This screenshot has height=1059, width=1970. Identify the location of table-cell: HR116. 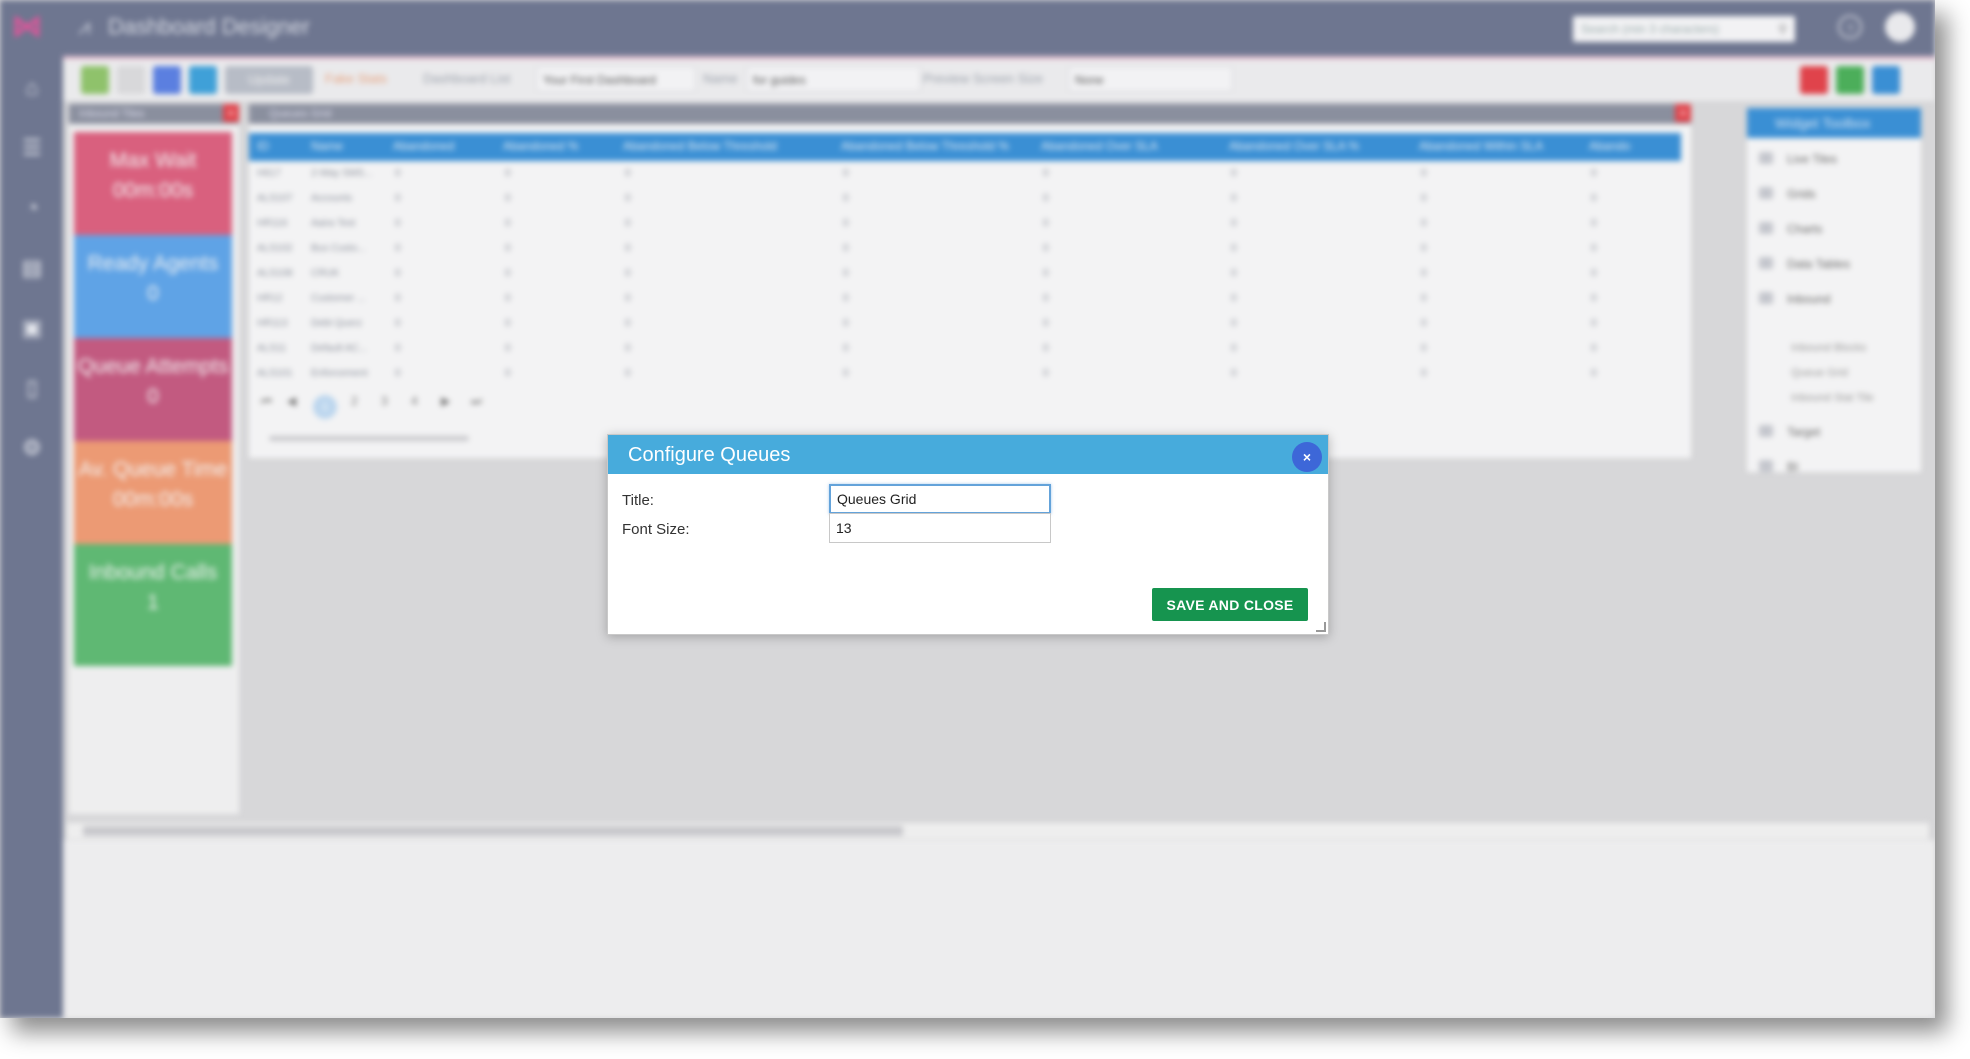
(272, 223).